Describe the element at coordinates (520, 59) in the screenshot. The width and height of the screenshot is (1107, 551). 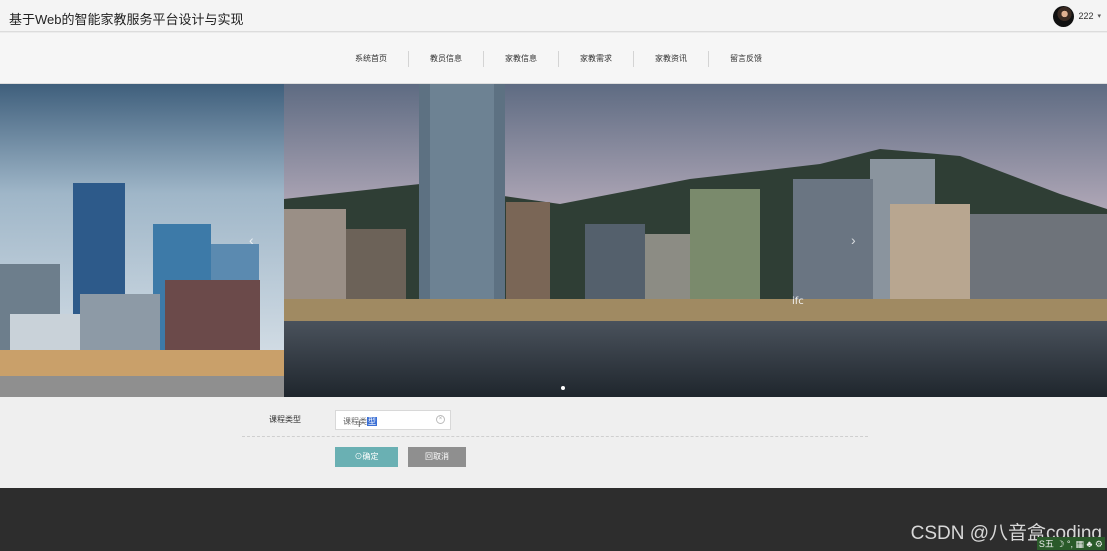
I see `nav-item-tutoring-info: 家教信息` at that location.